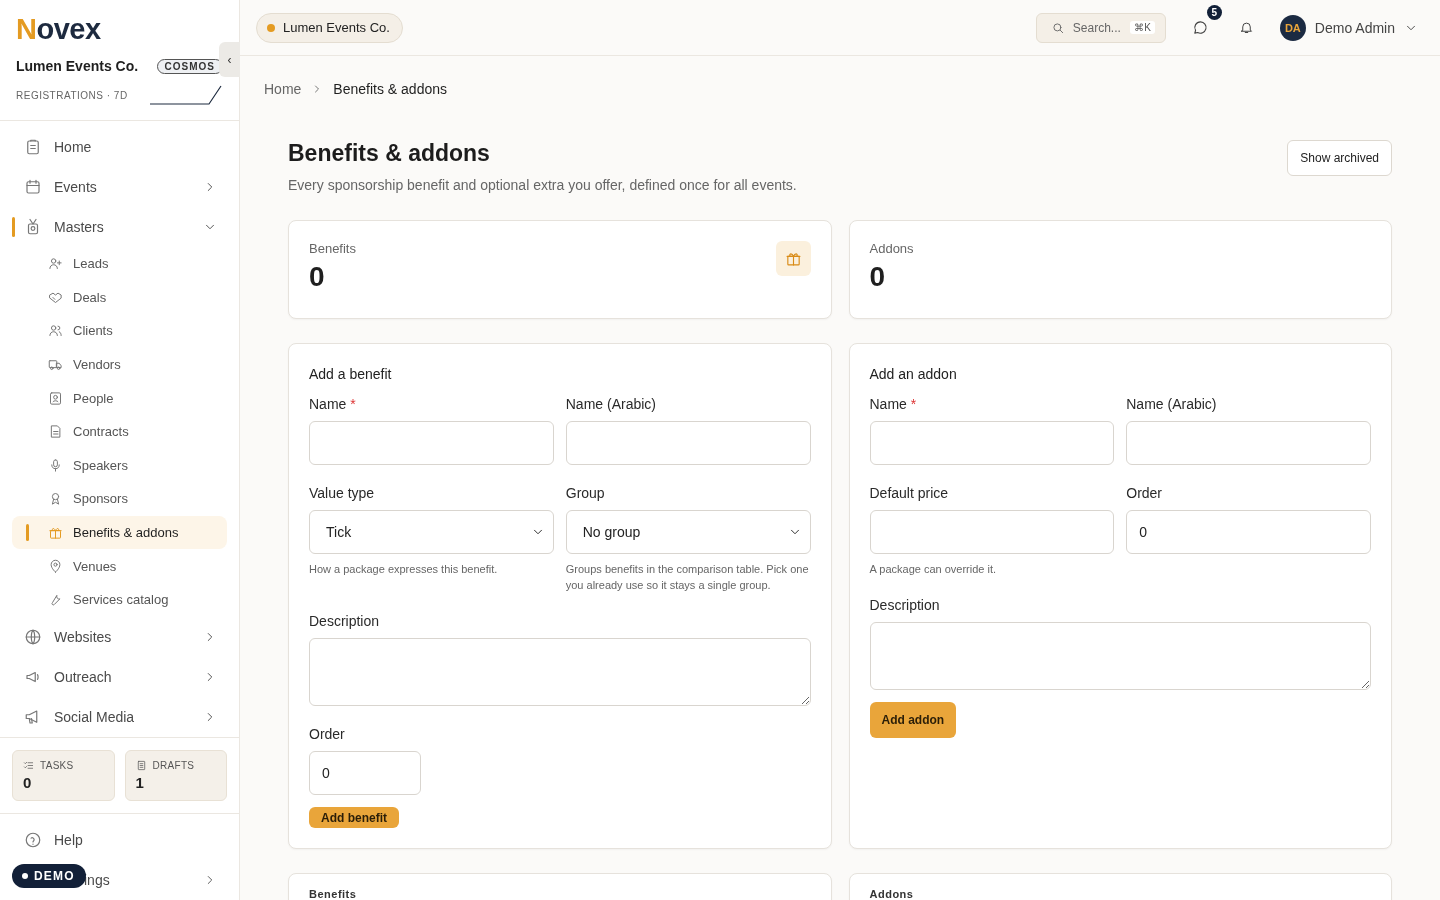 The height and width of the screenshot is (900, 1440). Describe the element at coordinates (119, 227) in the screenshot. I see `nav-item: Masters` at that location.